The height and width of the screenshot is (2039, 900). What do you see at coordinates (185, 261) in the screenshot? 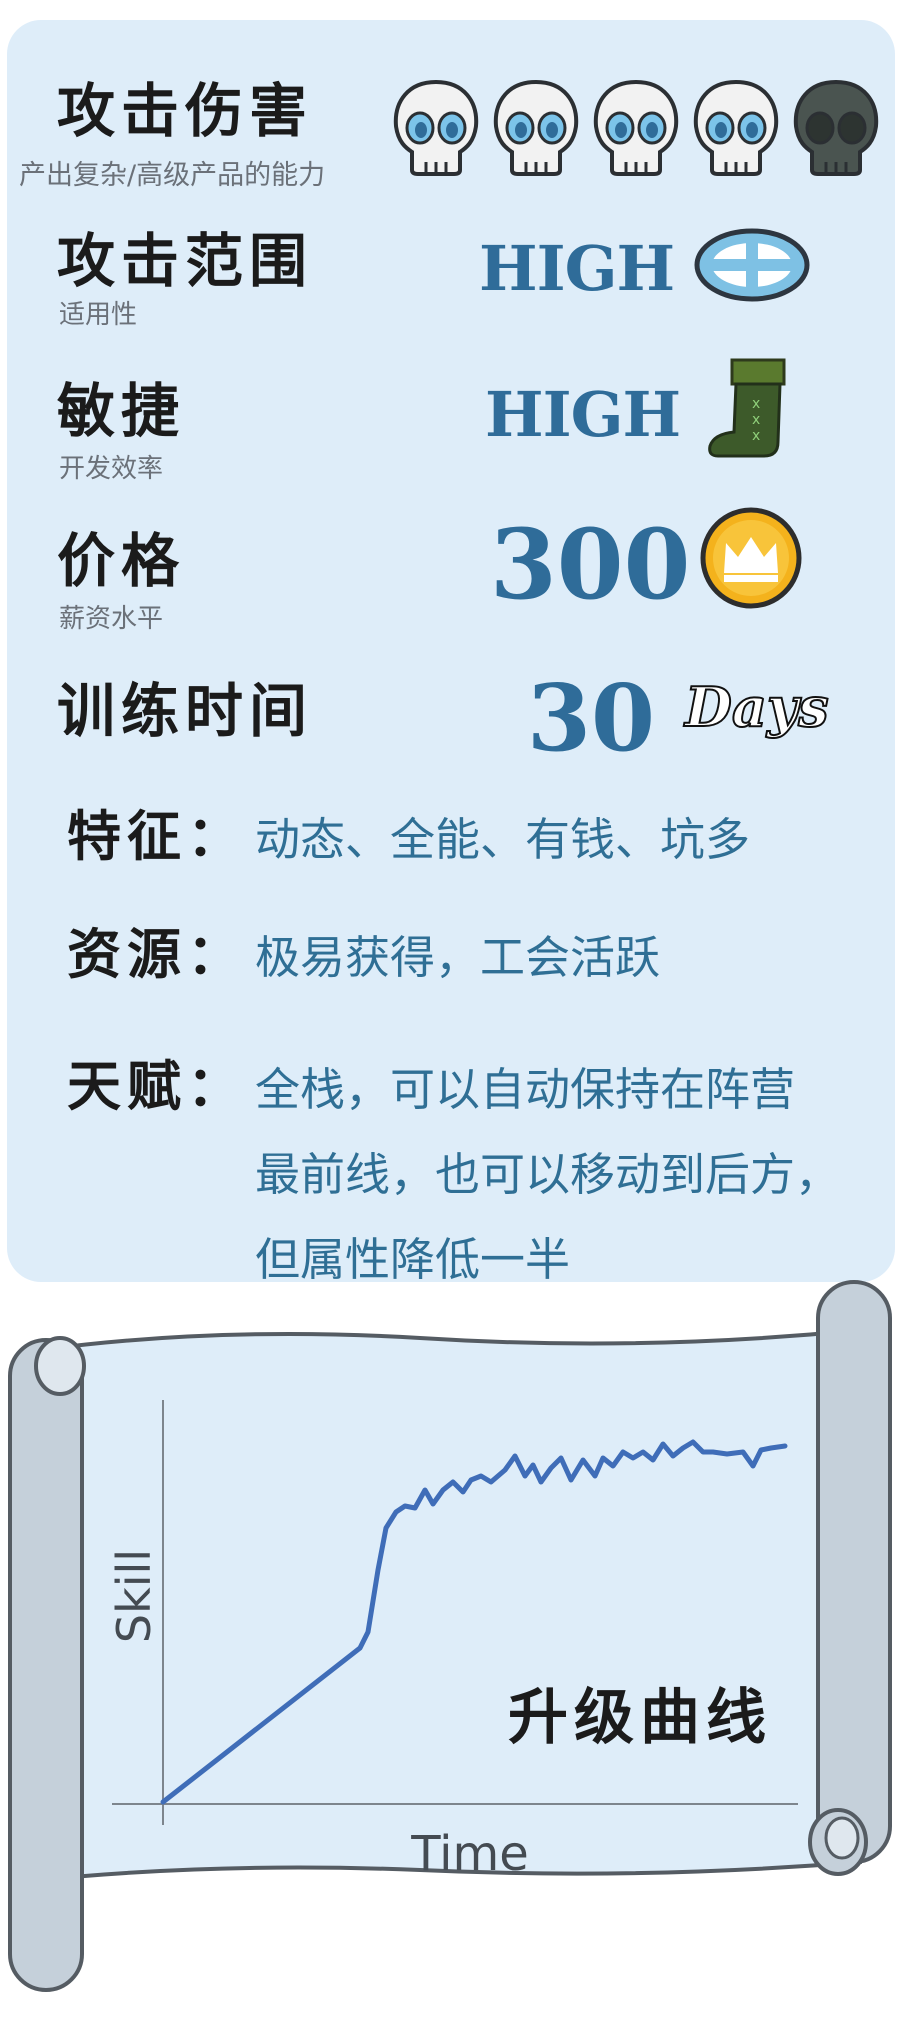
I see `attack-range-label: 攻击范围` at bounding box center [185, 261].